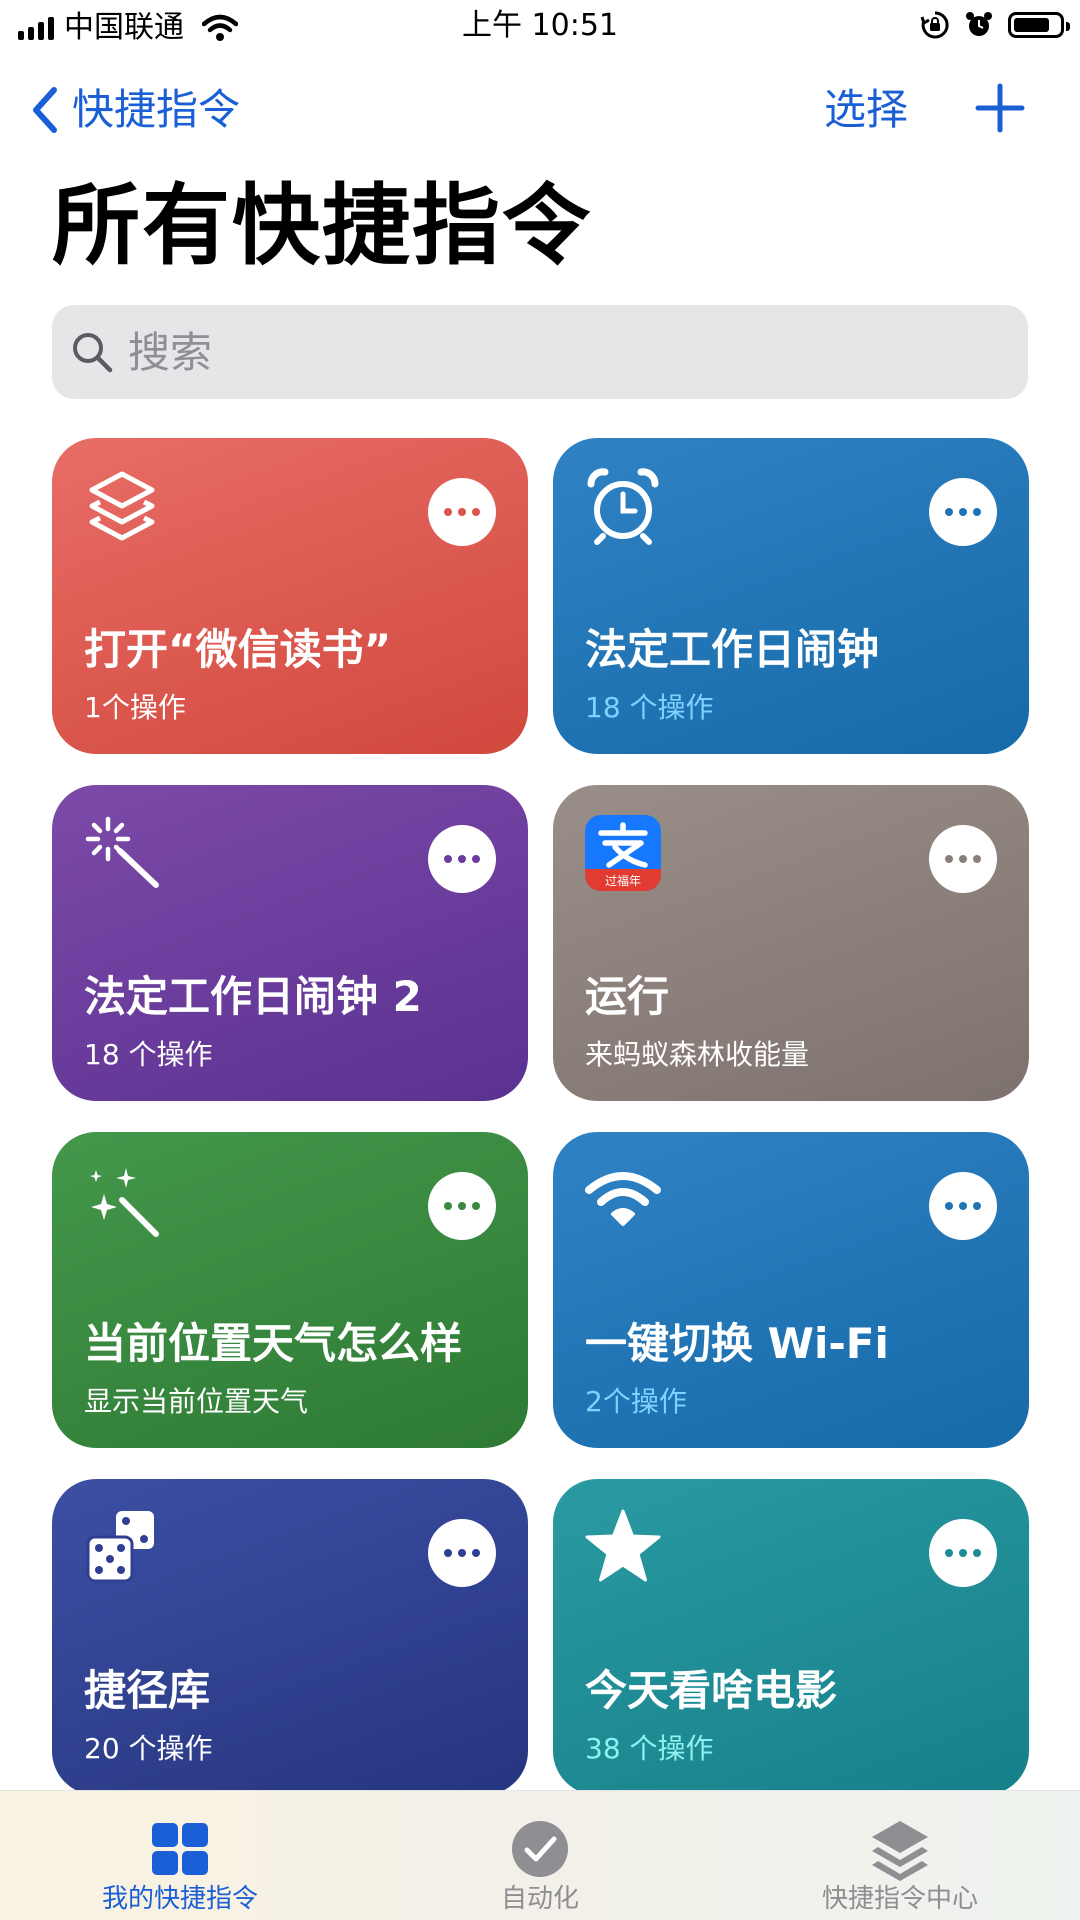 The height and width of the screenshot is (1920, 1080). What do you see at coordinates (196, 1401) in the screenshot?
I see `shortcut-subtitle: 显示当前位置天气` at bounding box center [196, 1401].